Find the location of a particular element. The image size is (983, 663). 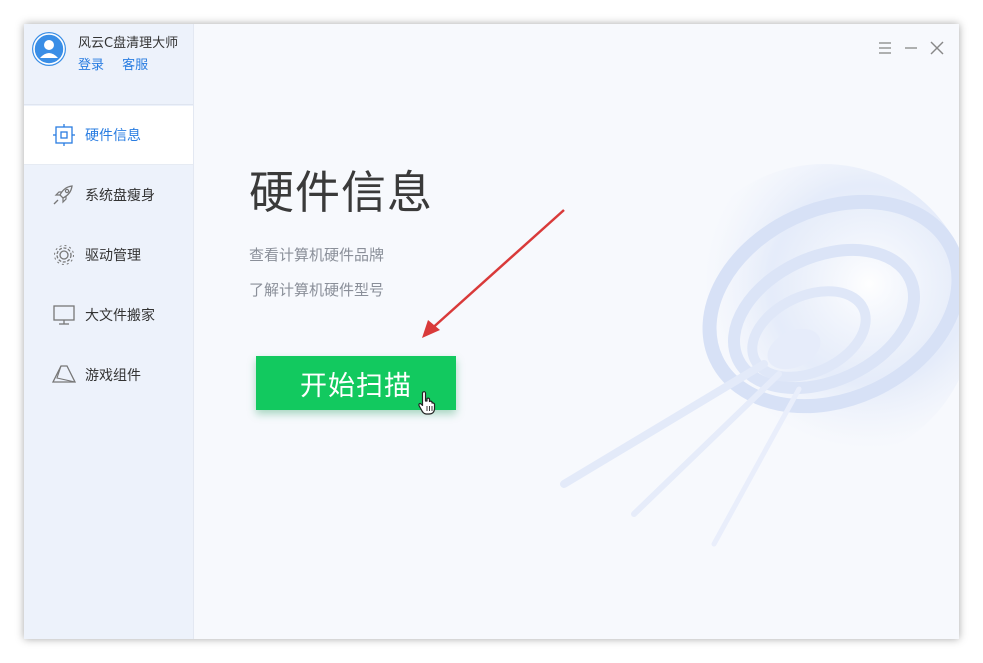

user-icon is located at coordinates (49, 49).